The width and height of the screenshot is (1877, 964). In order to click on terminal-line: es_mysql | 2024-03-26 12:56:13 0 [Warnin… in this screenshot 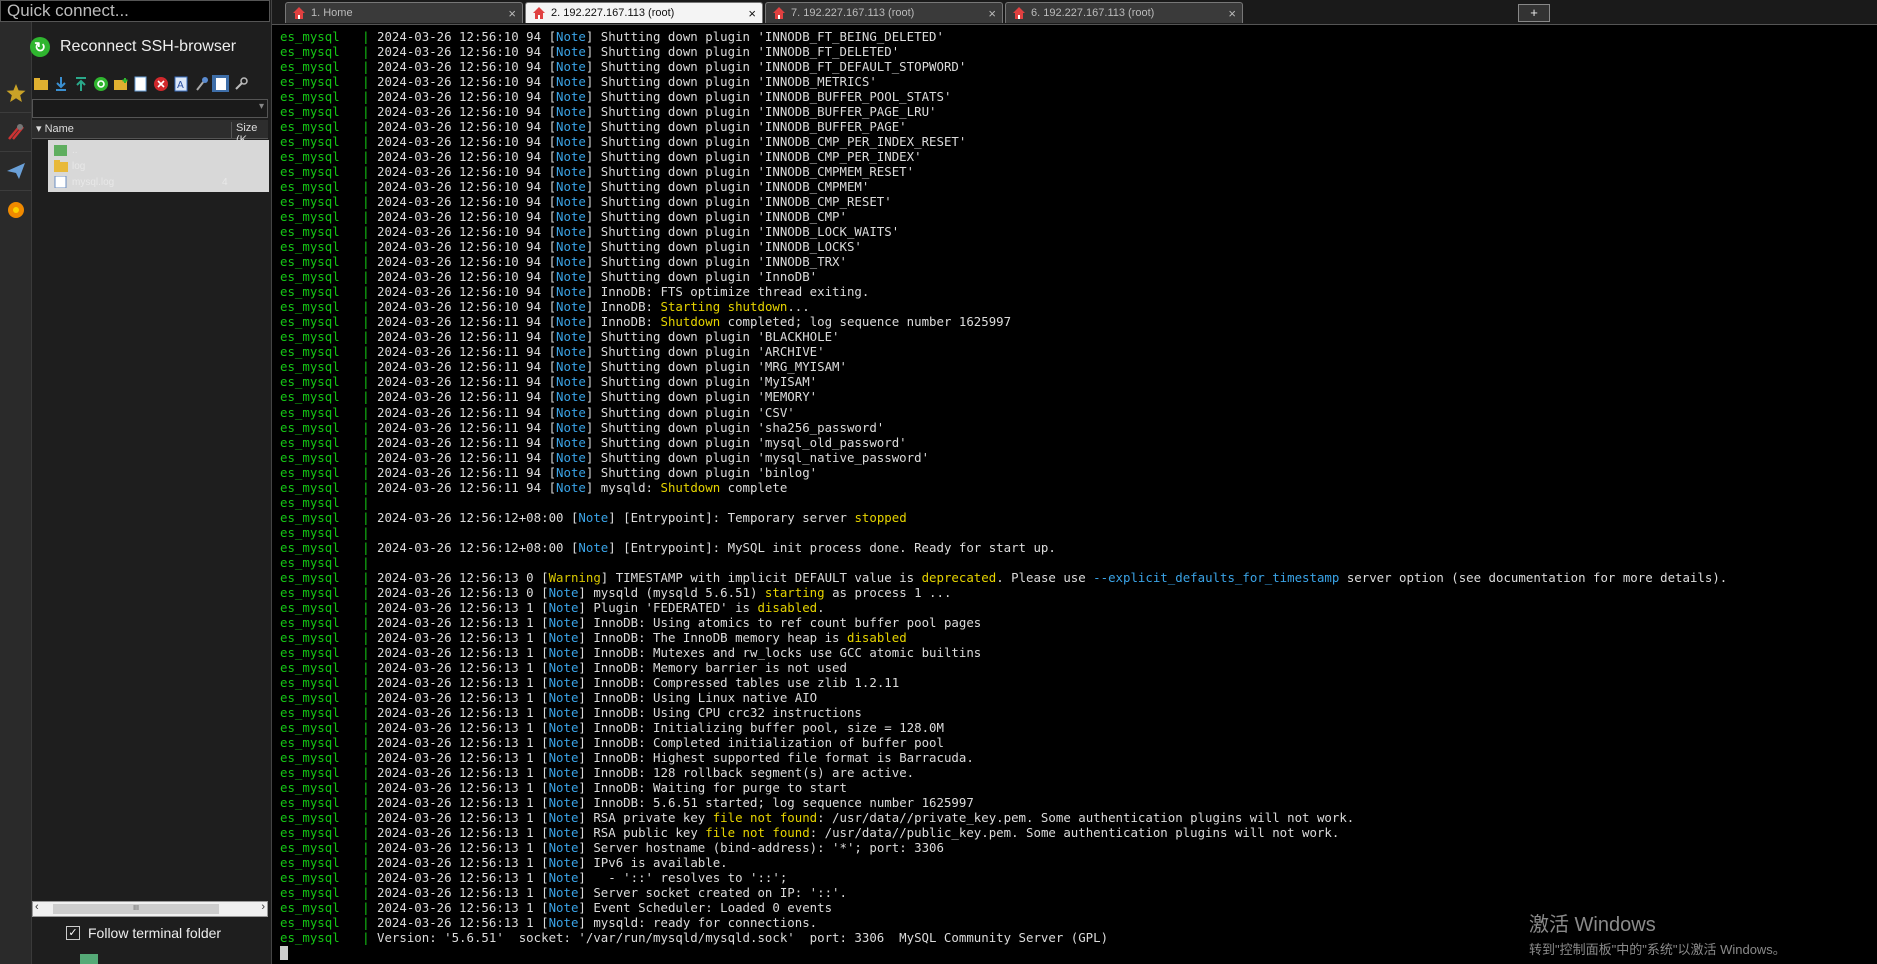, I will do `click(1004, 577)`.